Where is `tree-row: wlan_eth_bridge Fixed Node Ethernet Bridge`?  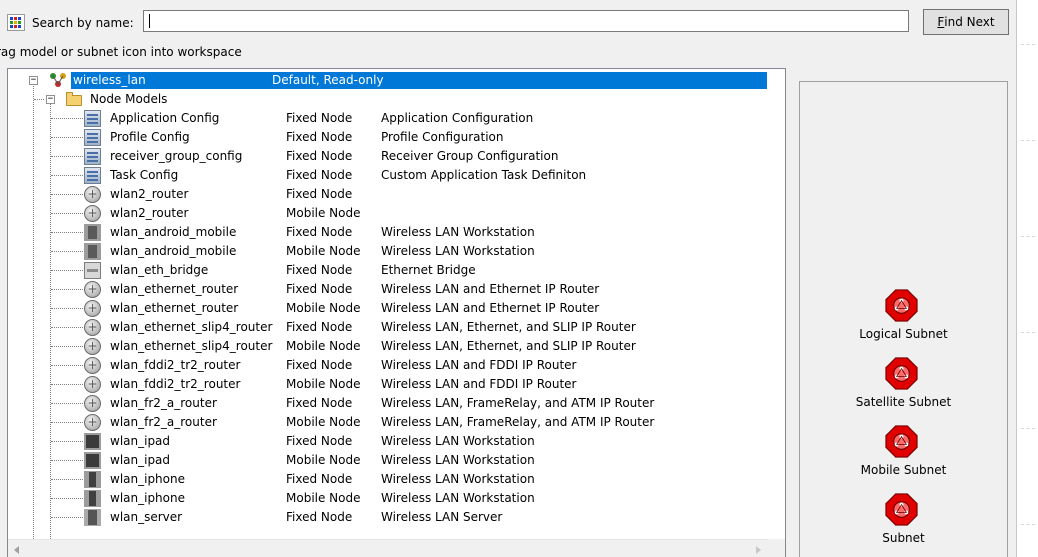 tree-row: wlan_eth_bridge Fixed Node Ethernet Bridge is located at coordinates (388, 270).